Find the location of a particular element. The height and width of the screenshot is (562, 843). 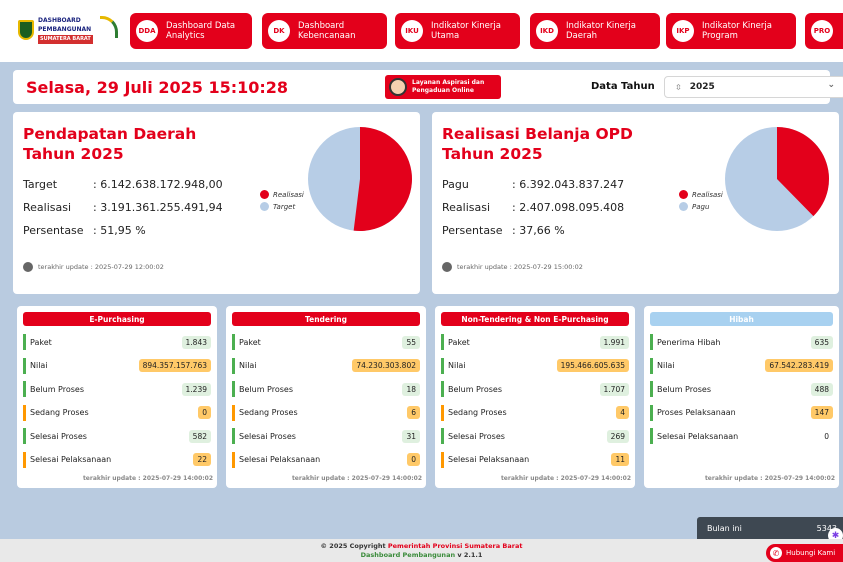

pendapatan-pie-slice-realisasi is located at coordinates (382, 179).